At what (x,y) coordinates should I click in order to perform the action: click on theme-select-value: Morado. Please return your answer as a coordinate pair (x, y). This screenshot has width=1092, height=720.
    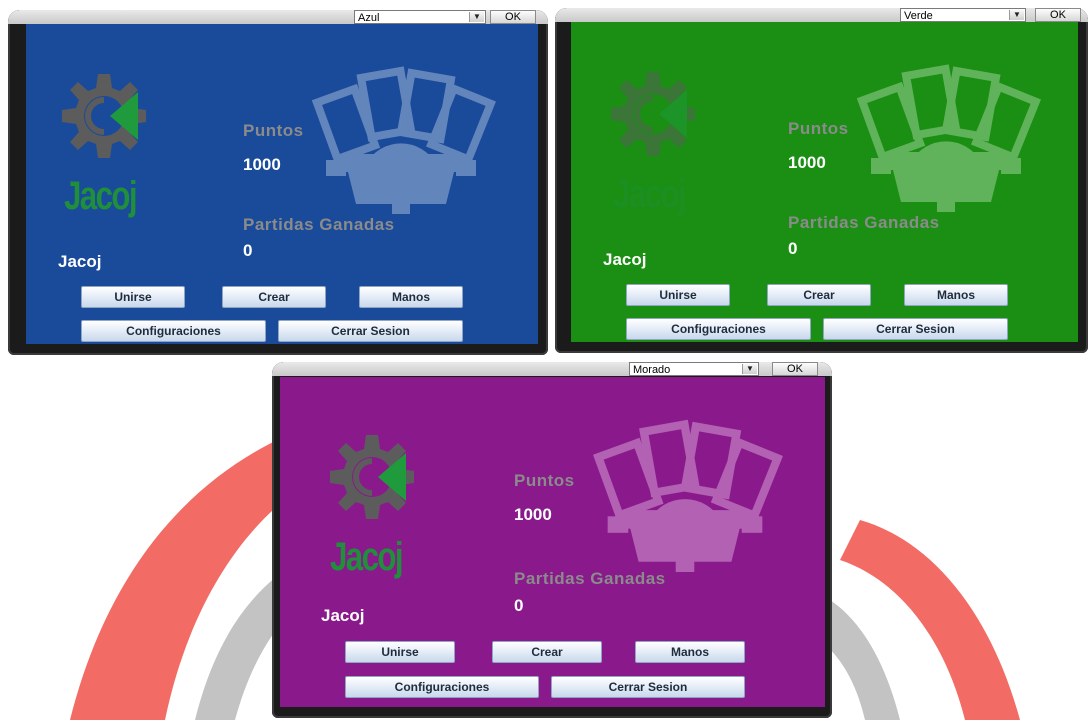
    Looking at the image, I should click on (652, 370).